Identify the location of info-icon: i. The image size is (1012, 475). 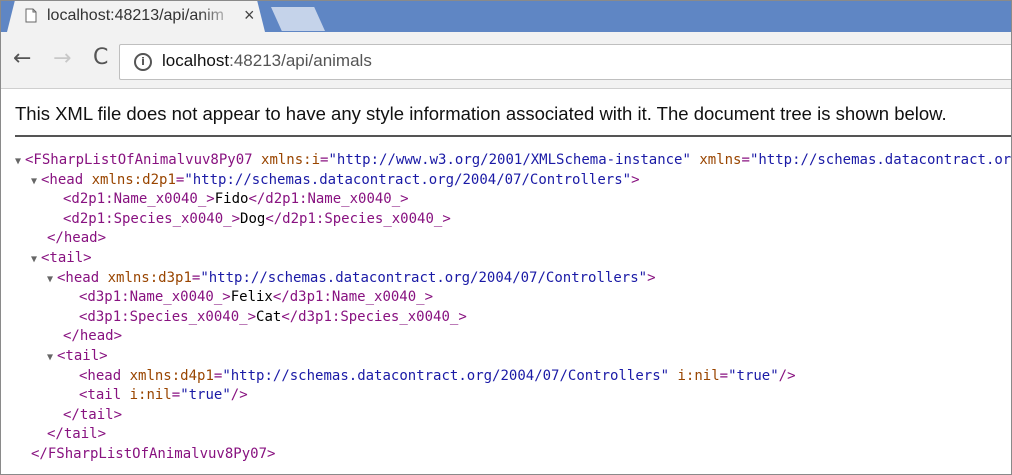
(143, 62).